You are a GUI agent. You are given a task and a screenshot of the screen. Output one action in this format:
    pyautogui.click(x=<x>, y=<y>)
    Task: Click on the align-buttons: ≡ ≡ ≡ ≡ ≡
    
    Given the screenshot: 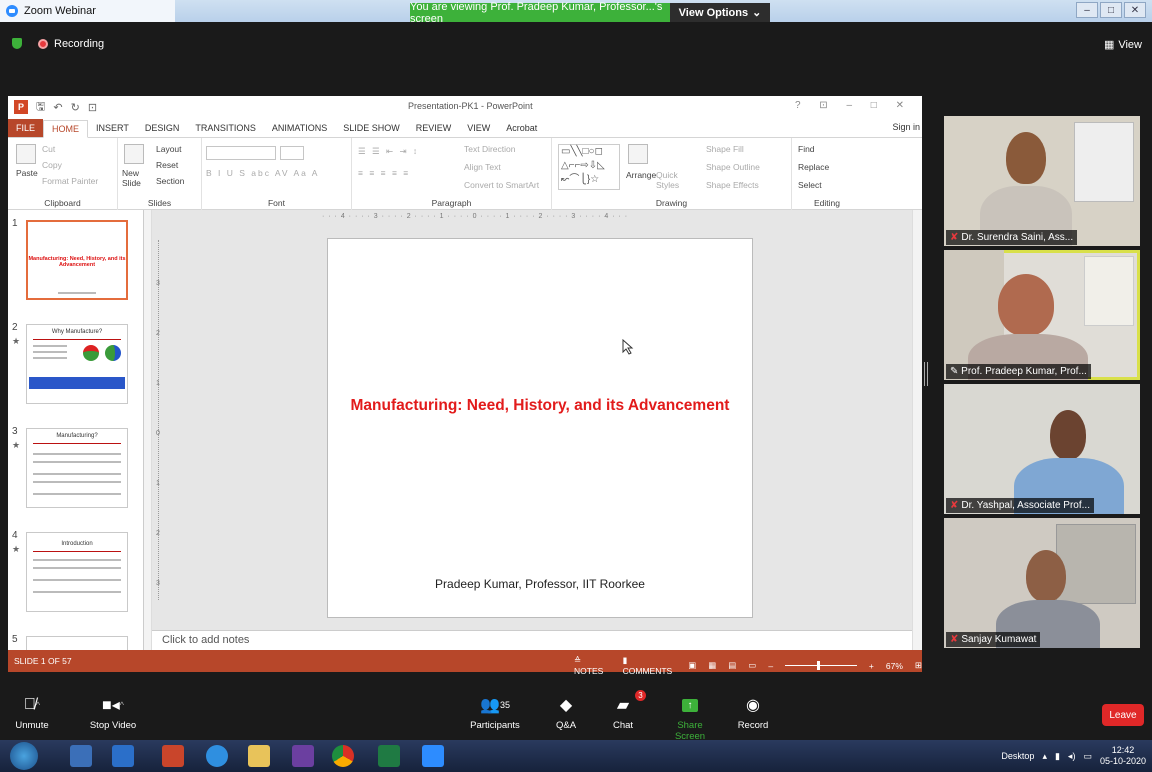 What is the action you would take?
    pyautogui.click(x=384, y=173)
    